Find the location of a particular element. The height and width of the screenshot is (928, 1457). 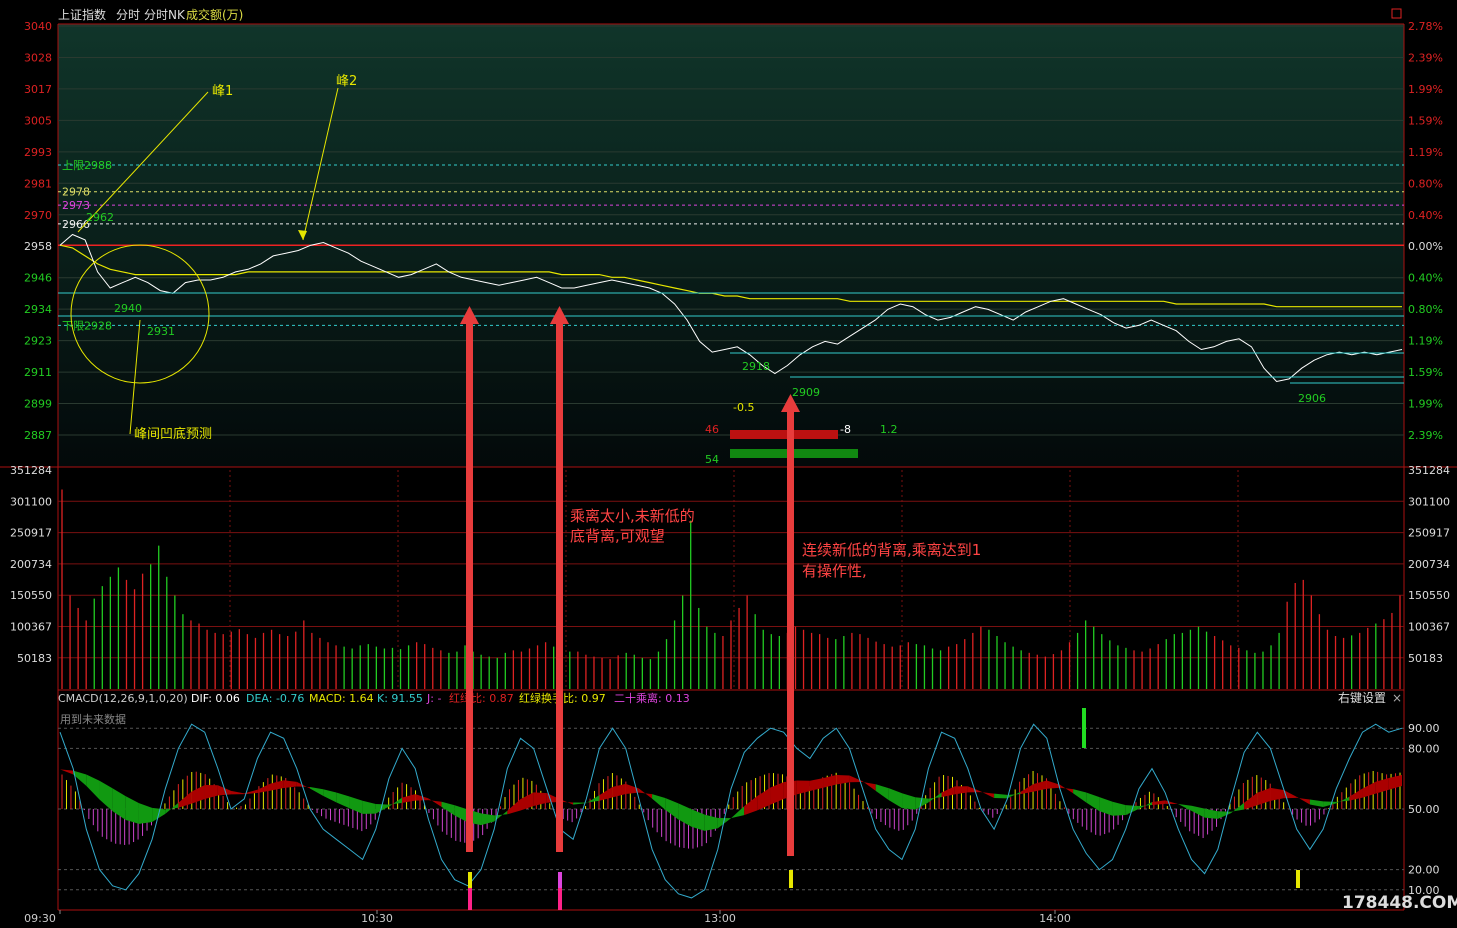

indicator-left-bottom: 54 is located at coordinates (712, 459).